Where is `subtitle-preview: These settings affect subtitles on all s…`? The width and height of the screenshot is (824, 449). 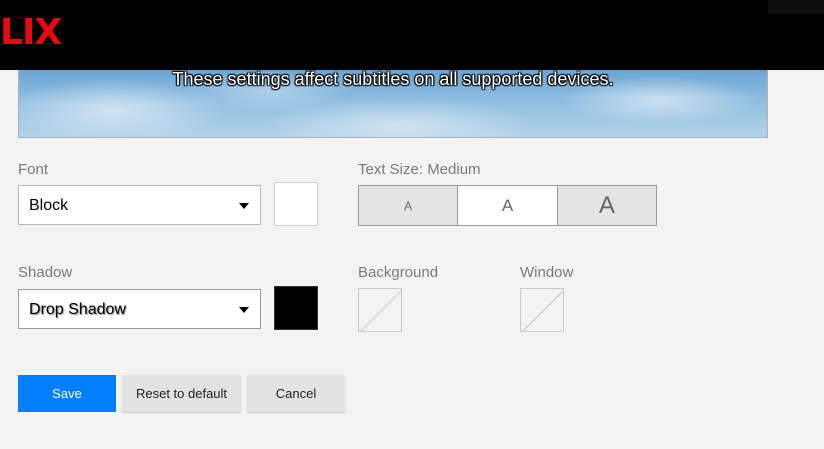 subtitle-preview: These settings affect subtitles on all s… is located at coordinates (393, 104).